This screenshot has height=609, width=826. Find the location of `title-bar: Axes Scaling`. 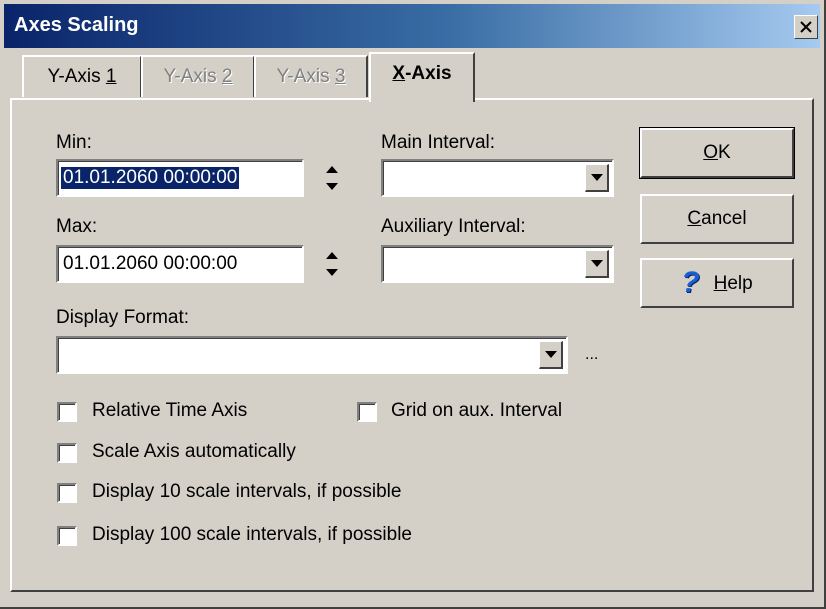

title-bar: Axes Scaling is located at coordinates (412, 26).